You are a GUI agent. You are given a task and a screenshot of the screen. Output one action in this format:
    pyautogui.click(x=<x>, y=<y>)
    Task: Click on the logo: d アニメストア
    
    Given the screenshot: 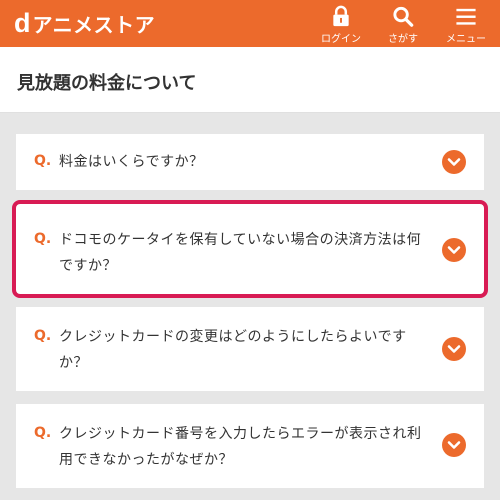 What is the action you would take?
    pyautogui.click(x=84, y=23)
    